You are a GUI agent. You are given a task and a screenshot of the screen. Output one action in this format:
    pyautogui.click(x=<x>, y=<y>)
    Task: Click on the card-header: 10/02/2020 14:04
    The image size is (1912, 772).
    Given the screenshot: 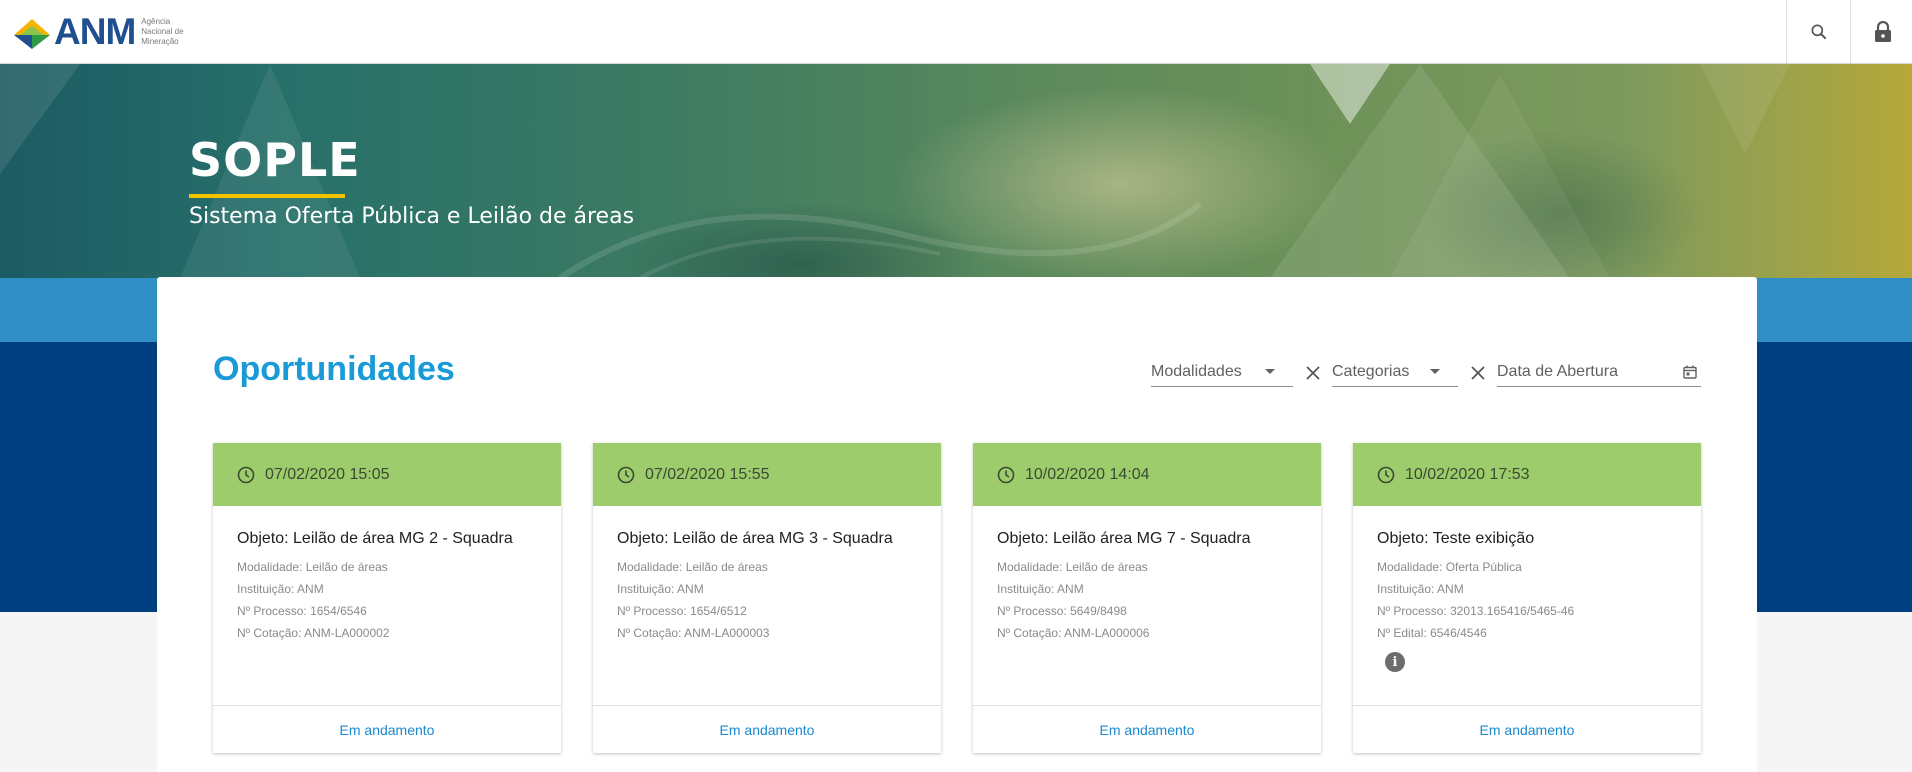 What is the action you would take?
    pyautogui.click(x=1147, y=474)
    